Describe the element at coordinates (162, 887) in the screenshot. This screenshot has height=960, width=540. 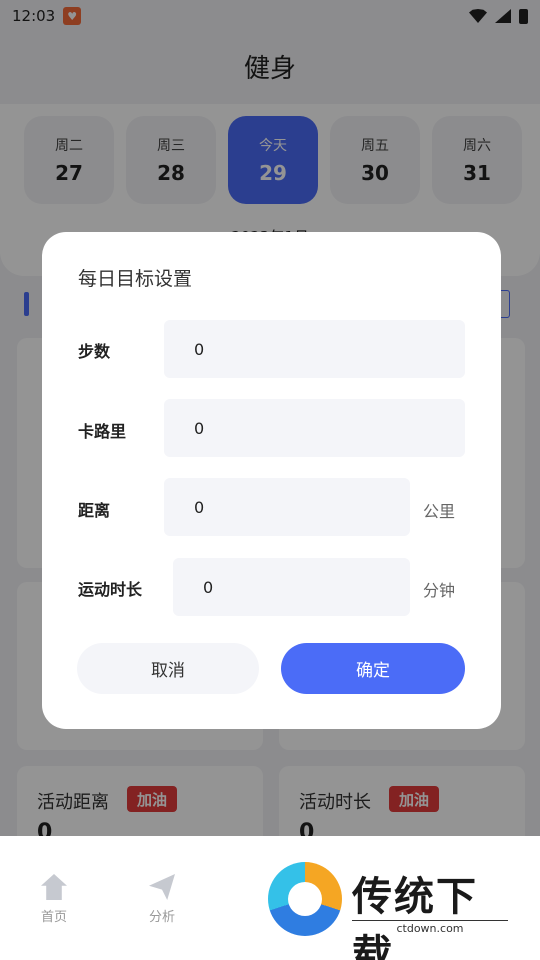
I see `send-icon` at that location.